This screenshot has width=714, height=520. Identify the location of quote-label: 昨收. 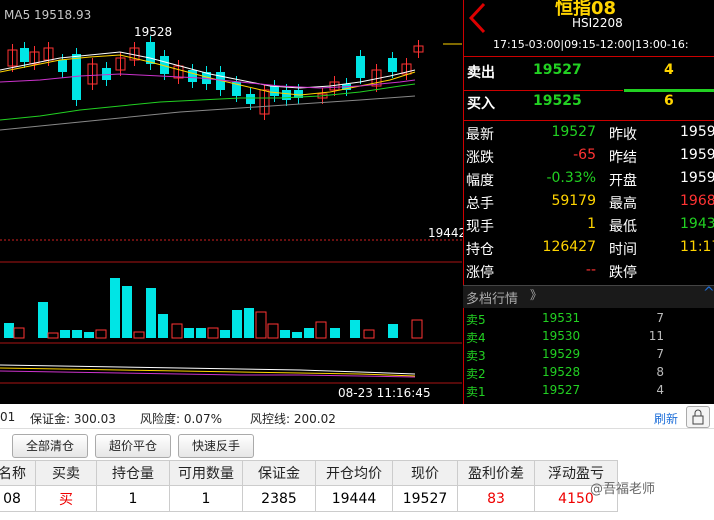
(623, 135).